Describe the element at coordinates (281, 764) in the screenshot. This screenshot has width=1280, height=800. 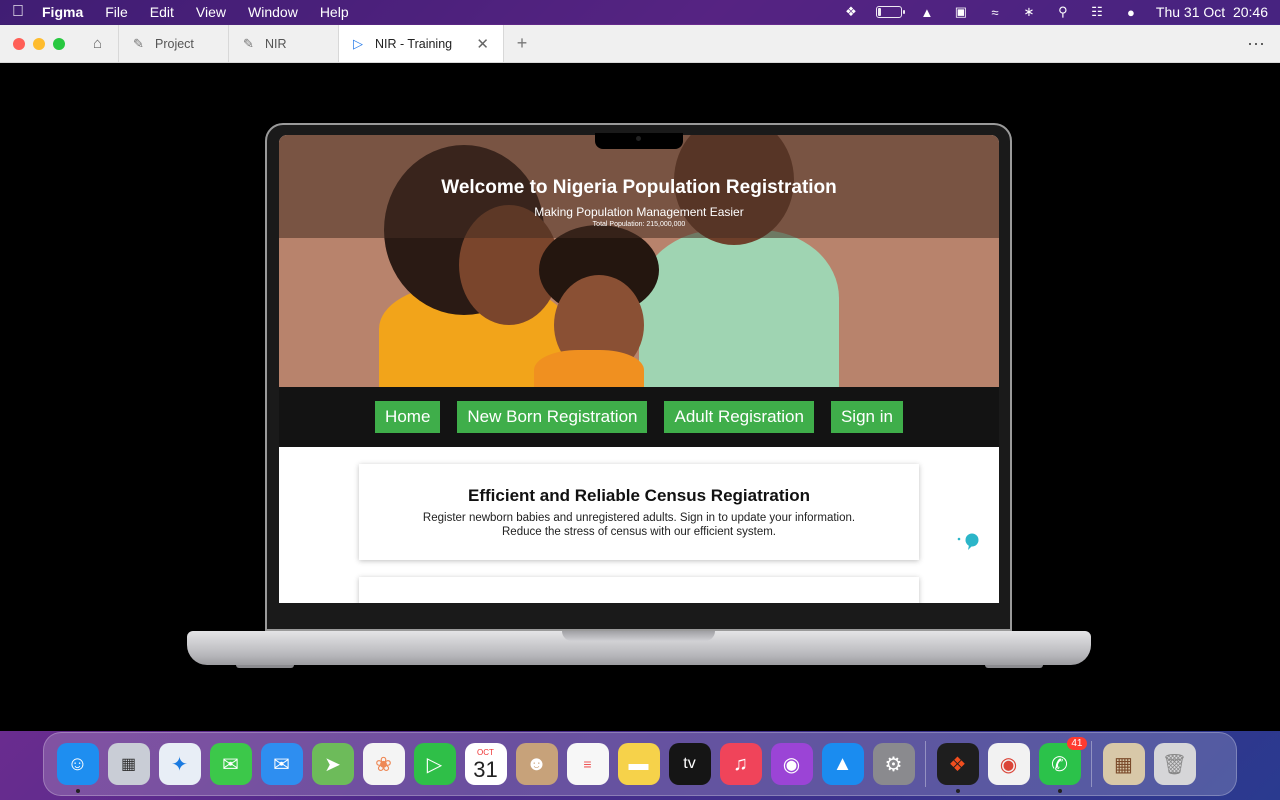
I see `mail-icon: ✉` at that location.